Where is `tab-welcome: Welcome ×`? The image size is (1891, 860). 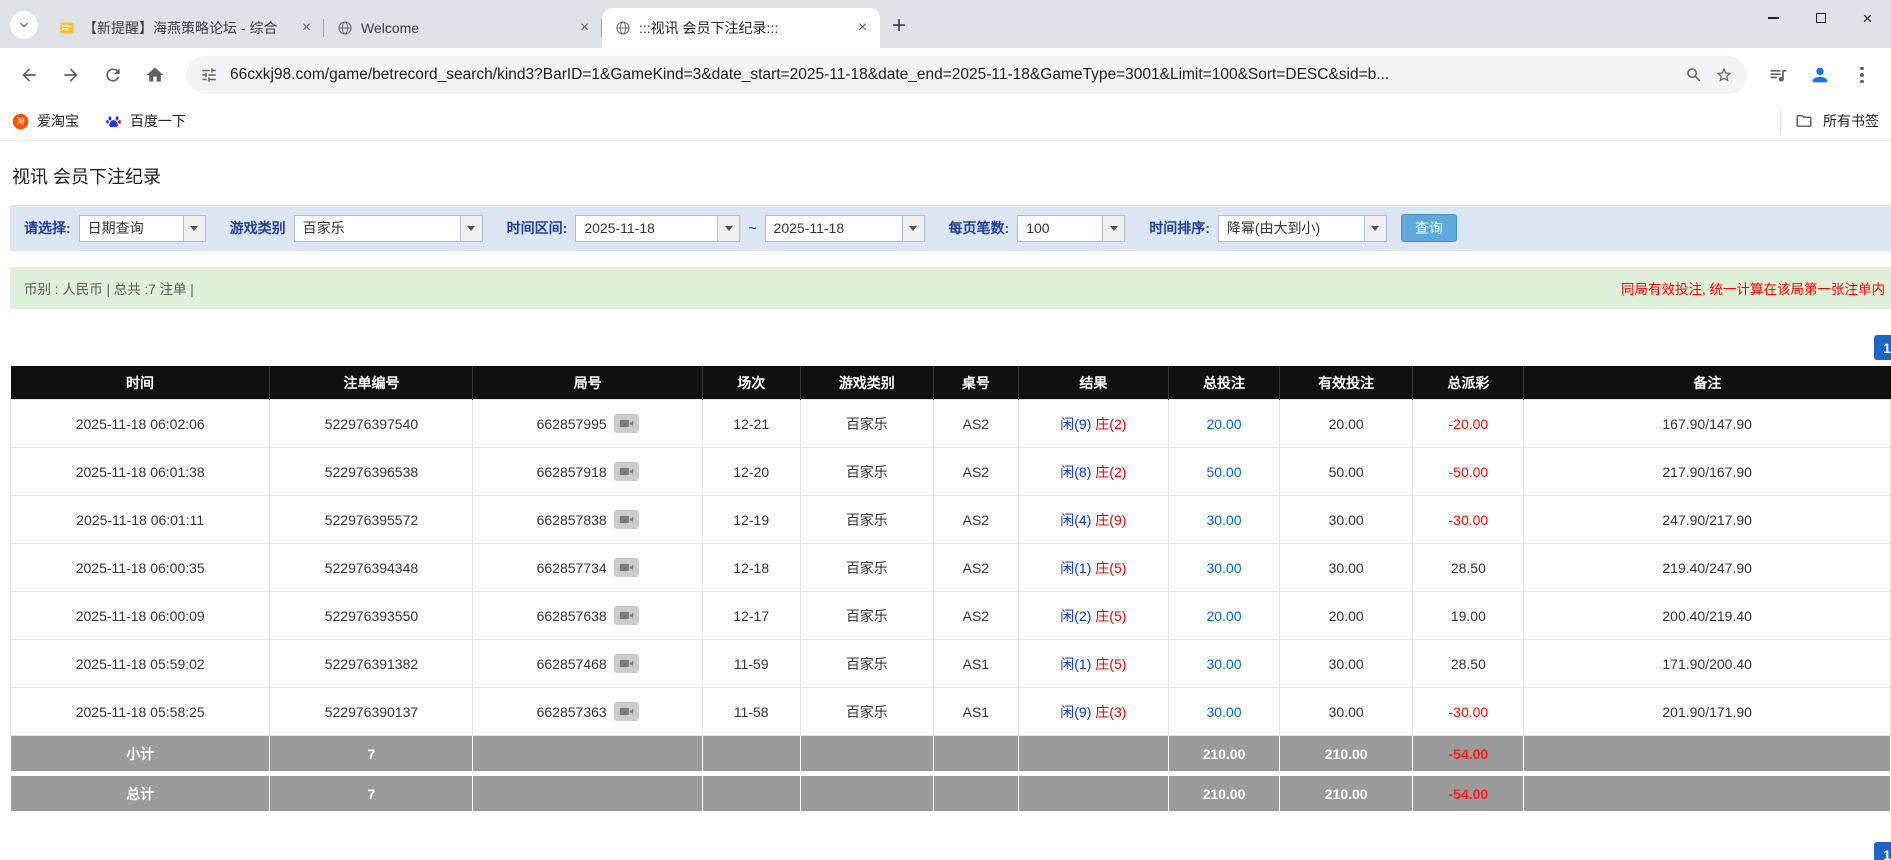
tab-welcome: Welcome × is located at coordinates (463, 28).